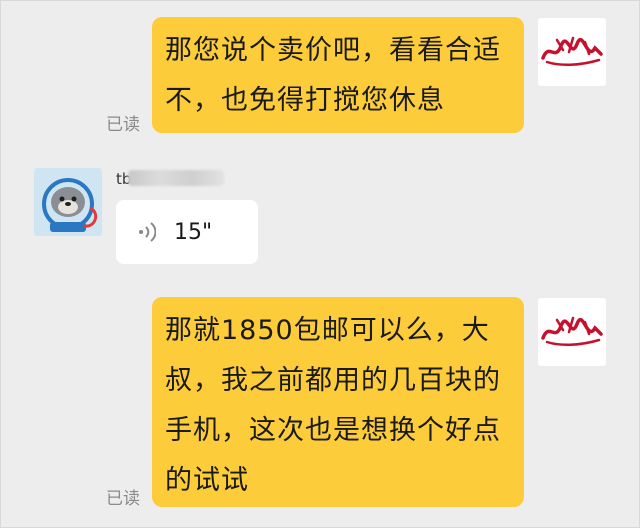  Describe the element at coordinates (193, 232) in the screenshot. I see `voice-duration: 15"` at that location.